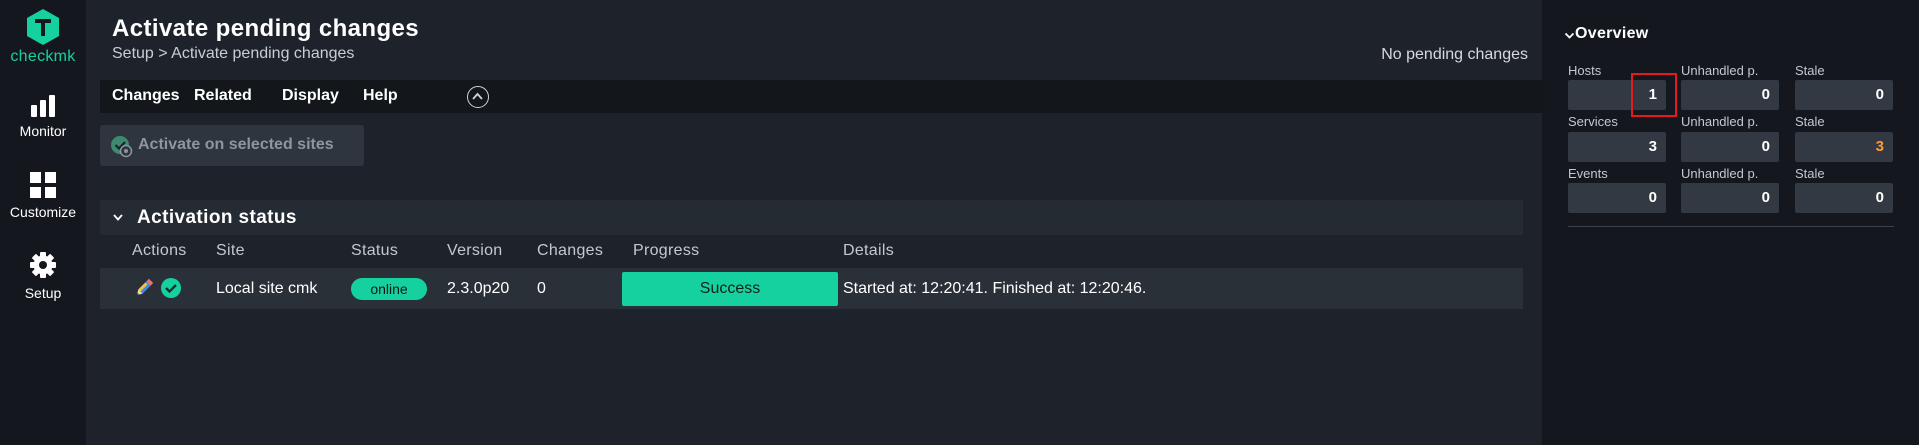  I want to click on page-title: Activate pending changes, so click(265, 28).